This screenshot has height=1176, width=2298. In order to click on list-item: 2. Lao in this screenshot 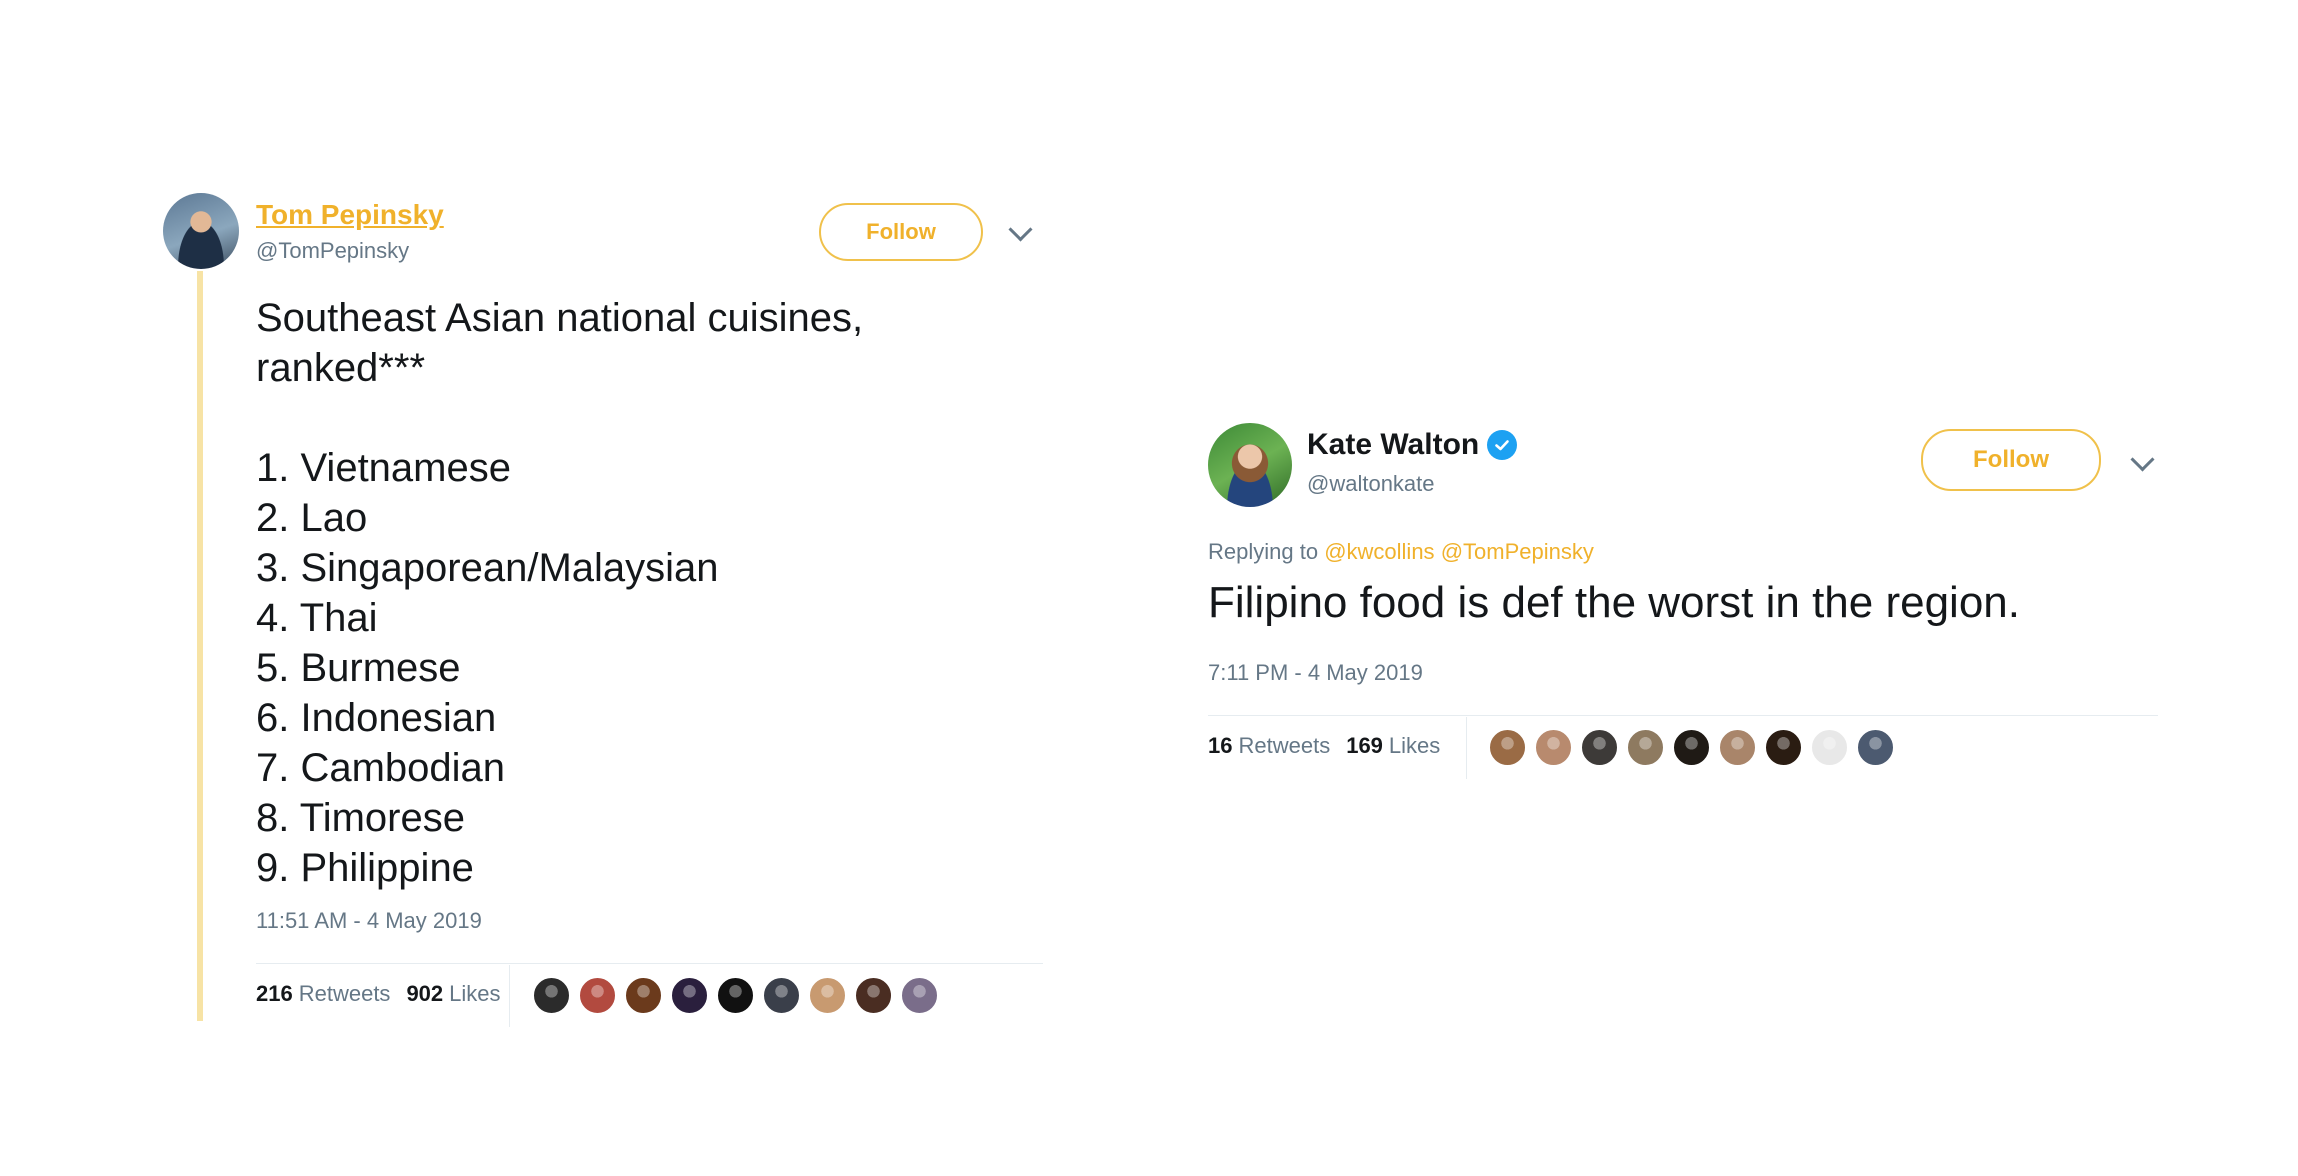, I will do `click(312, 518)`.